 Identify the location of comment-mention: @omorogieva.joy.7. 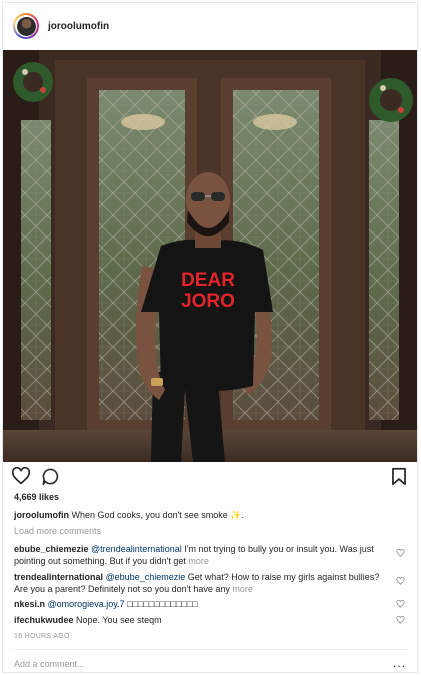
(86, 604).